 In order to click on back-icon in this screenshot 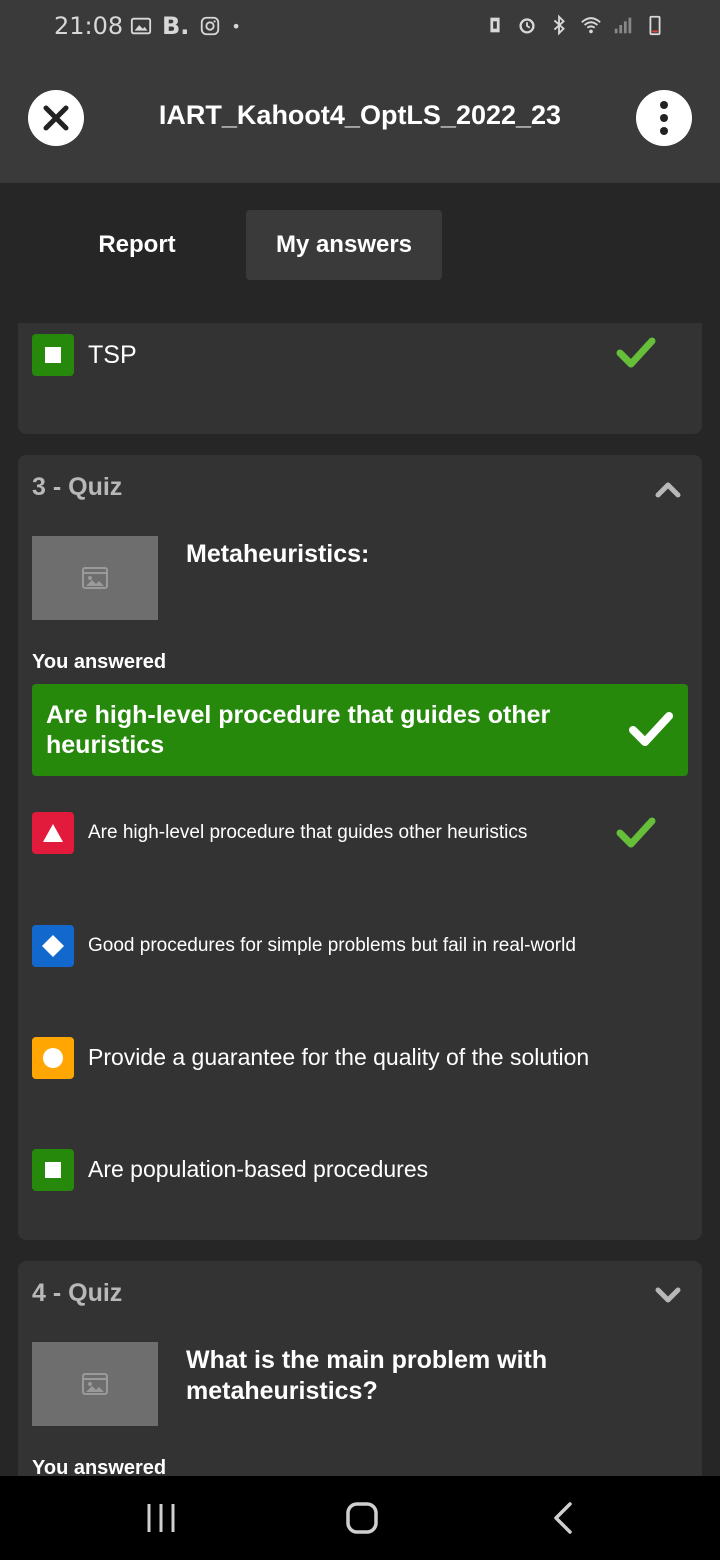, I will do `click(564, 1518)`.